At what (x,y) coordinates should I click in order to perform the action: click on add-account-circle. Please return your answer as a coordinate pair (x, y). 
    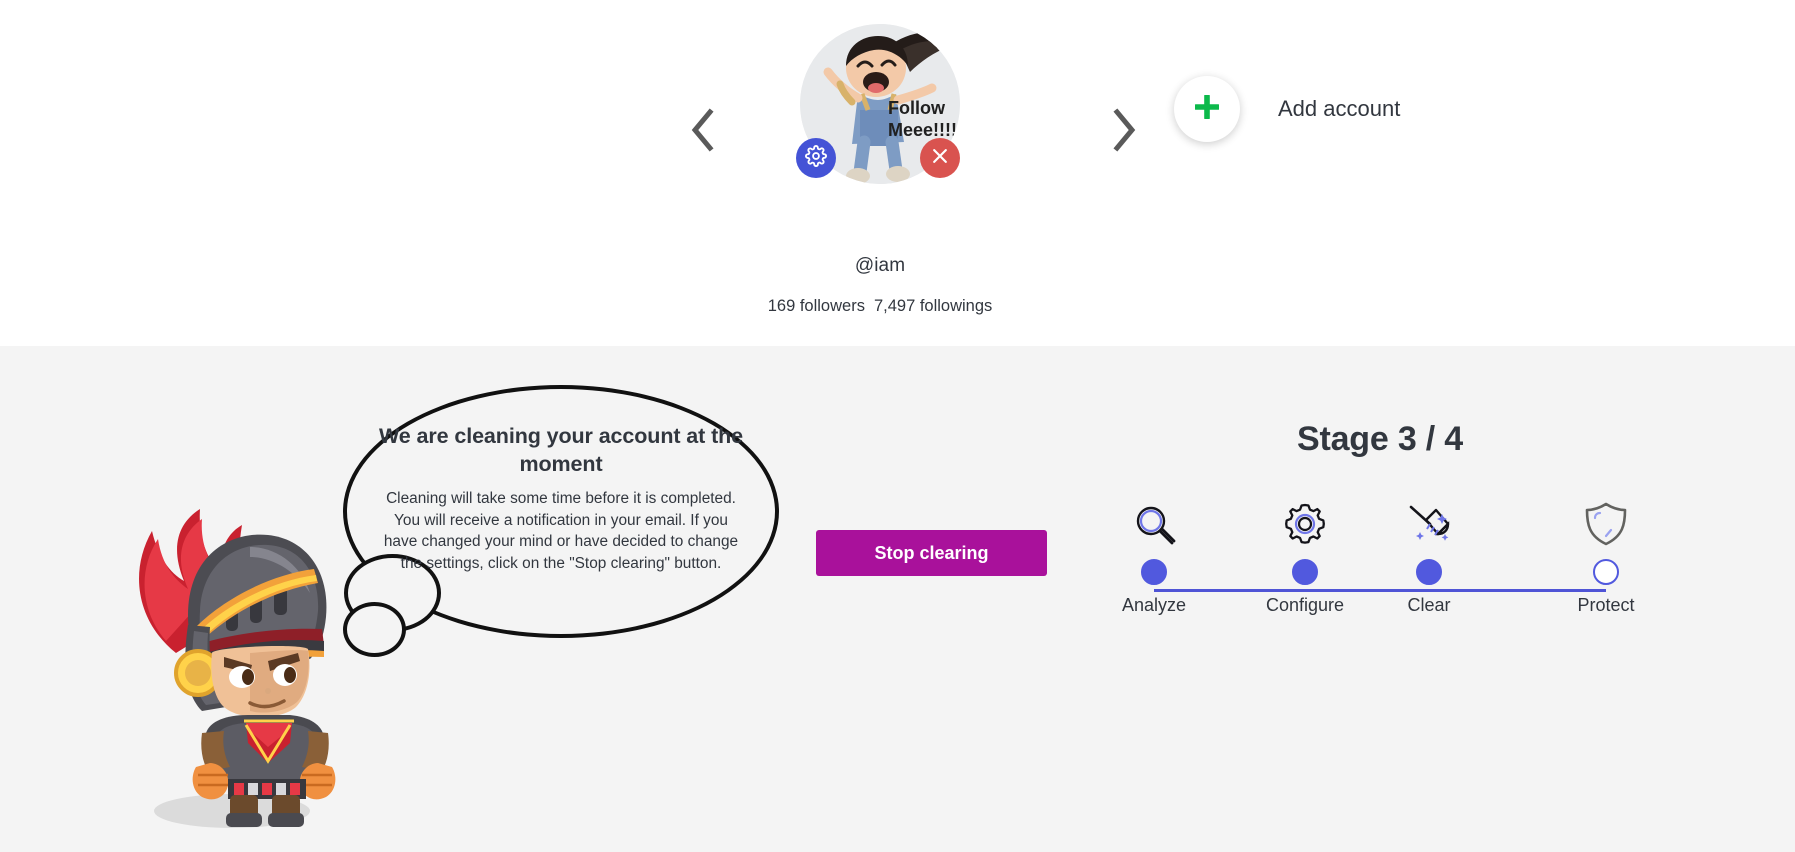
    Looking at the image, I should click on (1207, 109).